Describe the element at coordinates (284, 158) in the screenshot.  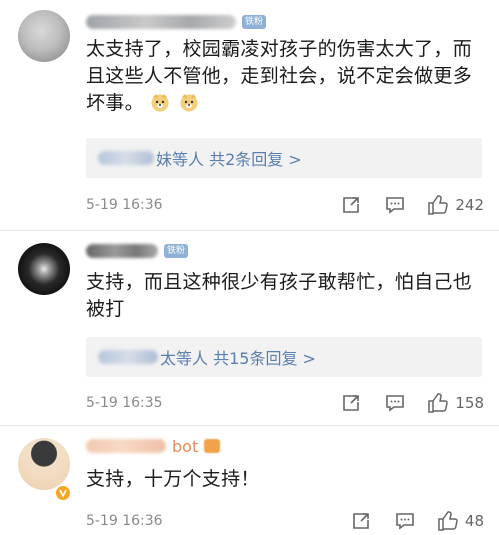
I see `reply-summary: 妹等人 共2条回复 >` at that location.